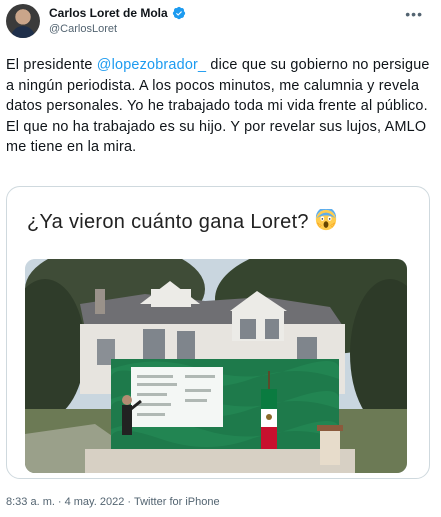 The height and width of the screenshot is (517, 441). I want to click on media-title-text: ¿Ya vieron cuánto gana Loret?, so click(168, 222).